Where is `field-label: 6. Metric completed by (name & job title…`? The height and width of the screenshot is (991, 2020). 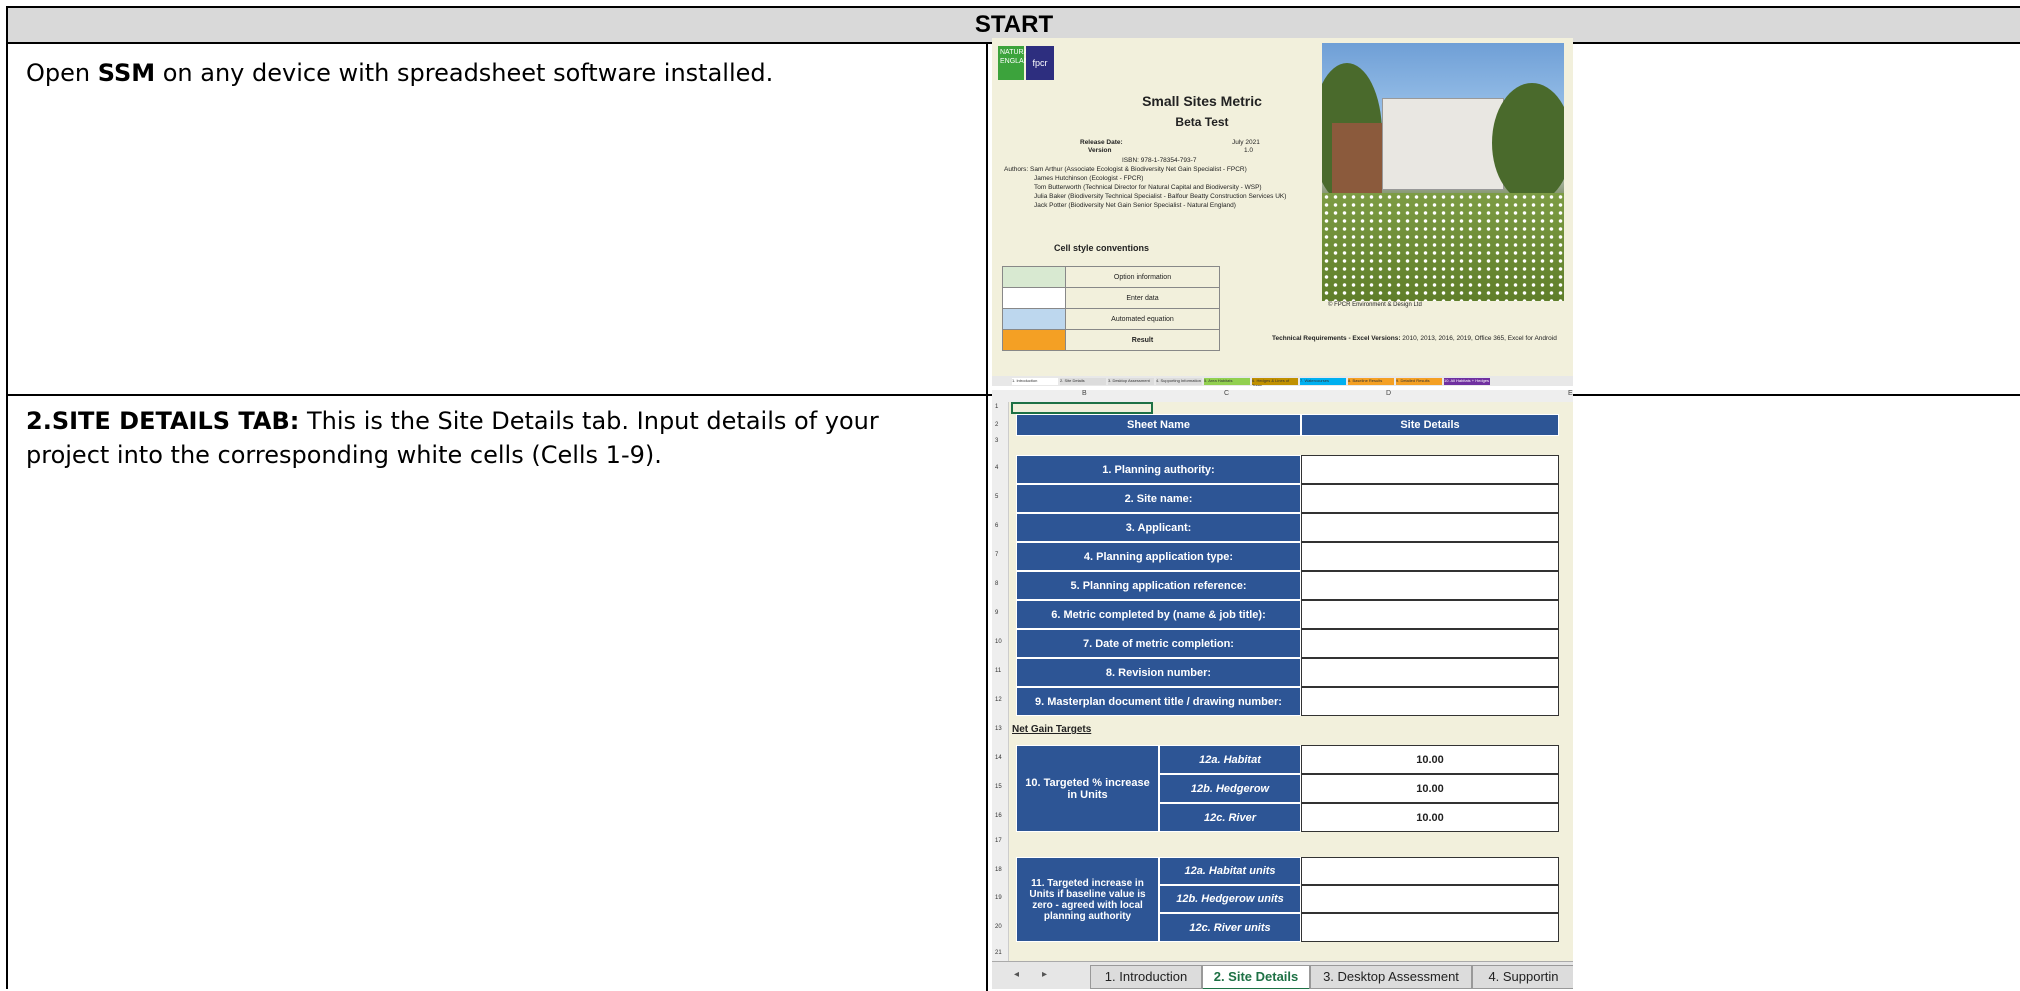
field-label: 6. Metric completed by (name & job title… is located at coordinates (1158, 614).